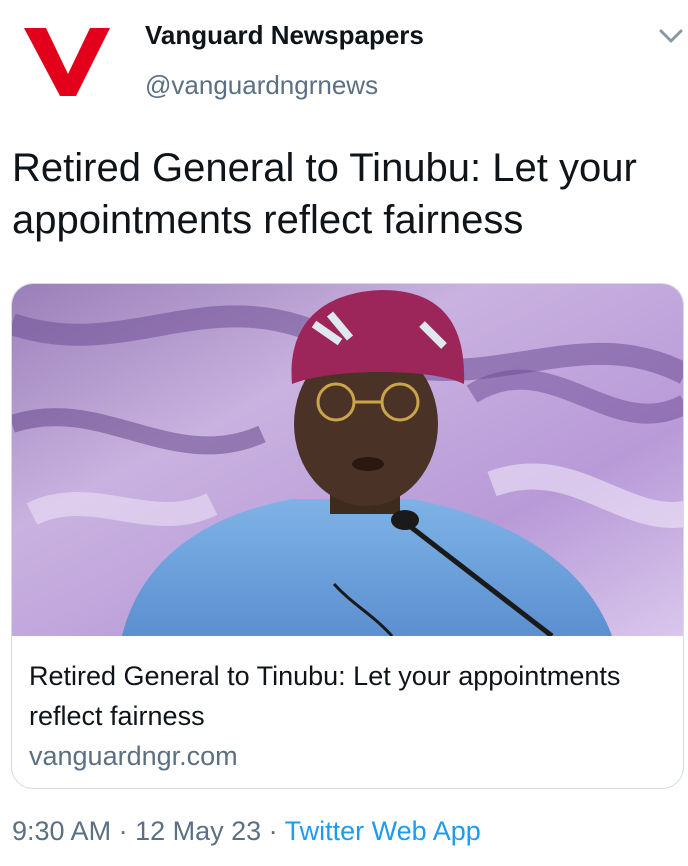 The height and width of the screenshot is (866, 688). I want to click on account-name: Vanguard Newspapers, so click(284, 35).